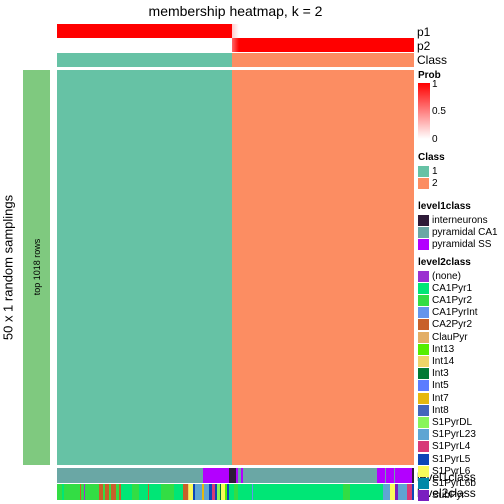 The image size is (504, 504). What do you see at coordinates (454, 435) in the screenshot?
I see `legend-label: S1PyrL23` at bounding box center [454, 435].